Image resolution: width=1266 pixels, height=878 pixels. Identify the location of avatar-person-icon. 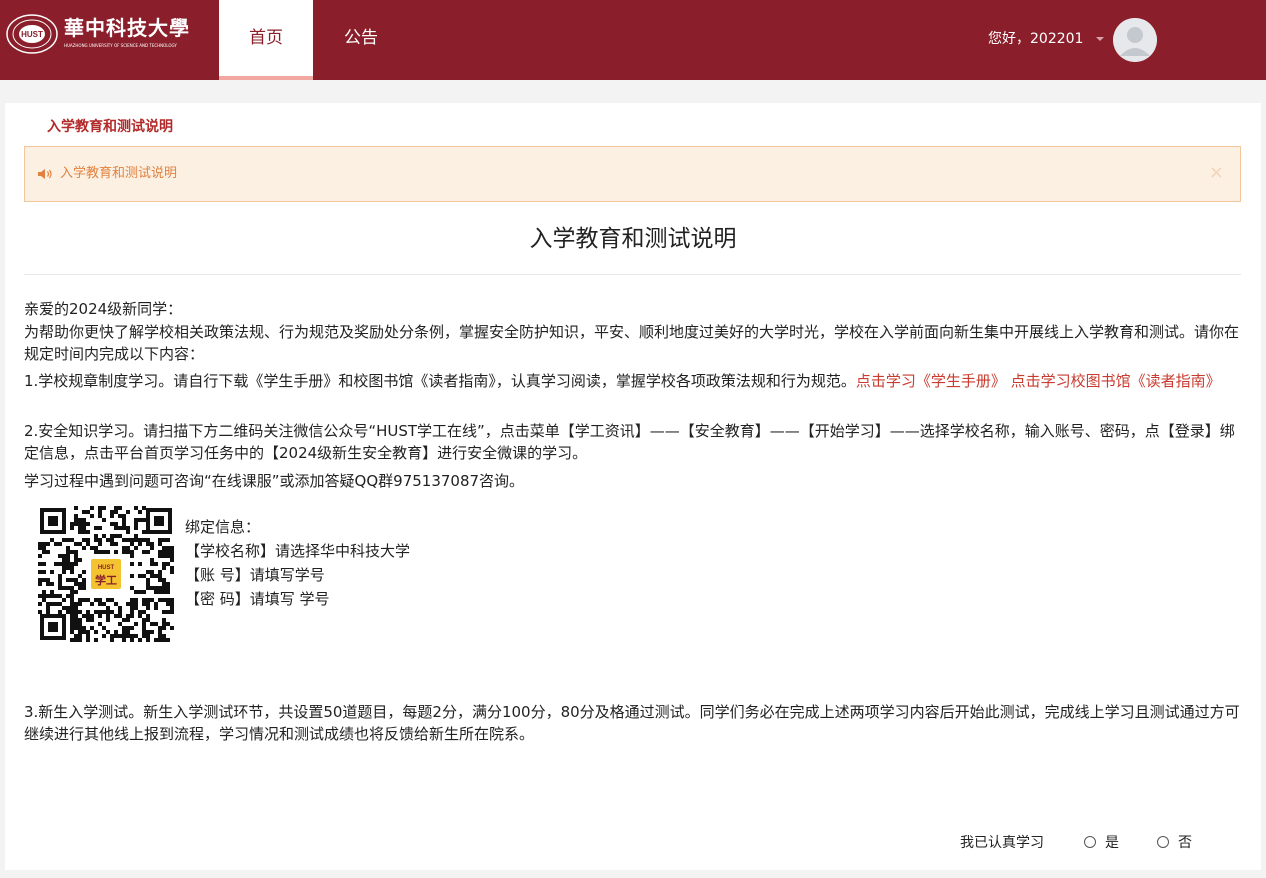
(1135, 40).